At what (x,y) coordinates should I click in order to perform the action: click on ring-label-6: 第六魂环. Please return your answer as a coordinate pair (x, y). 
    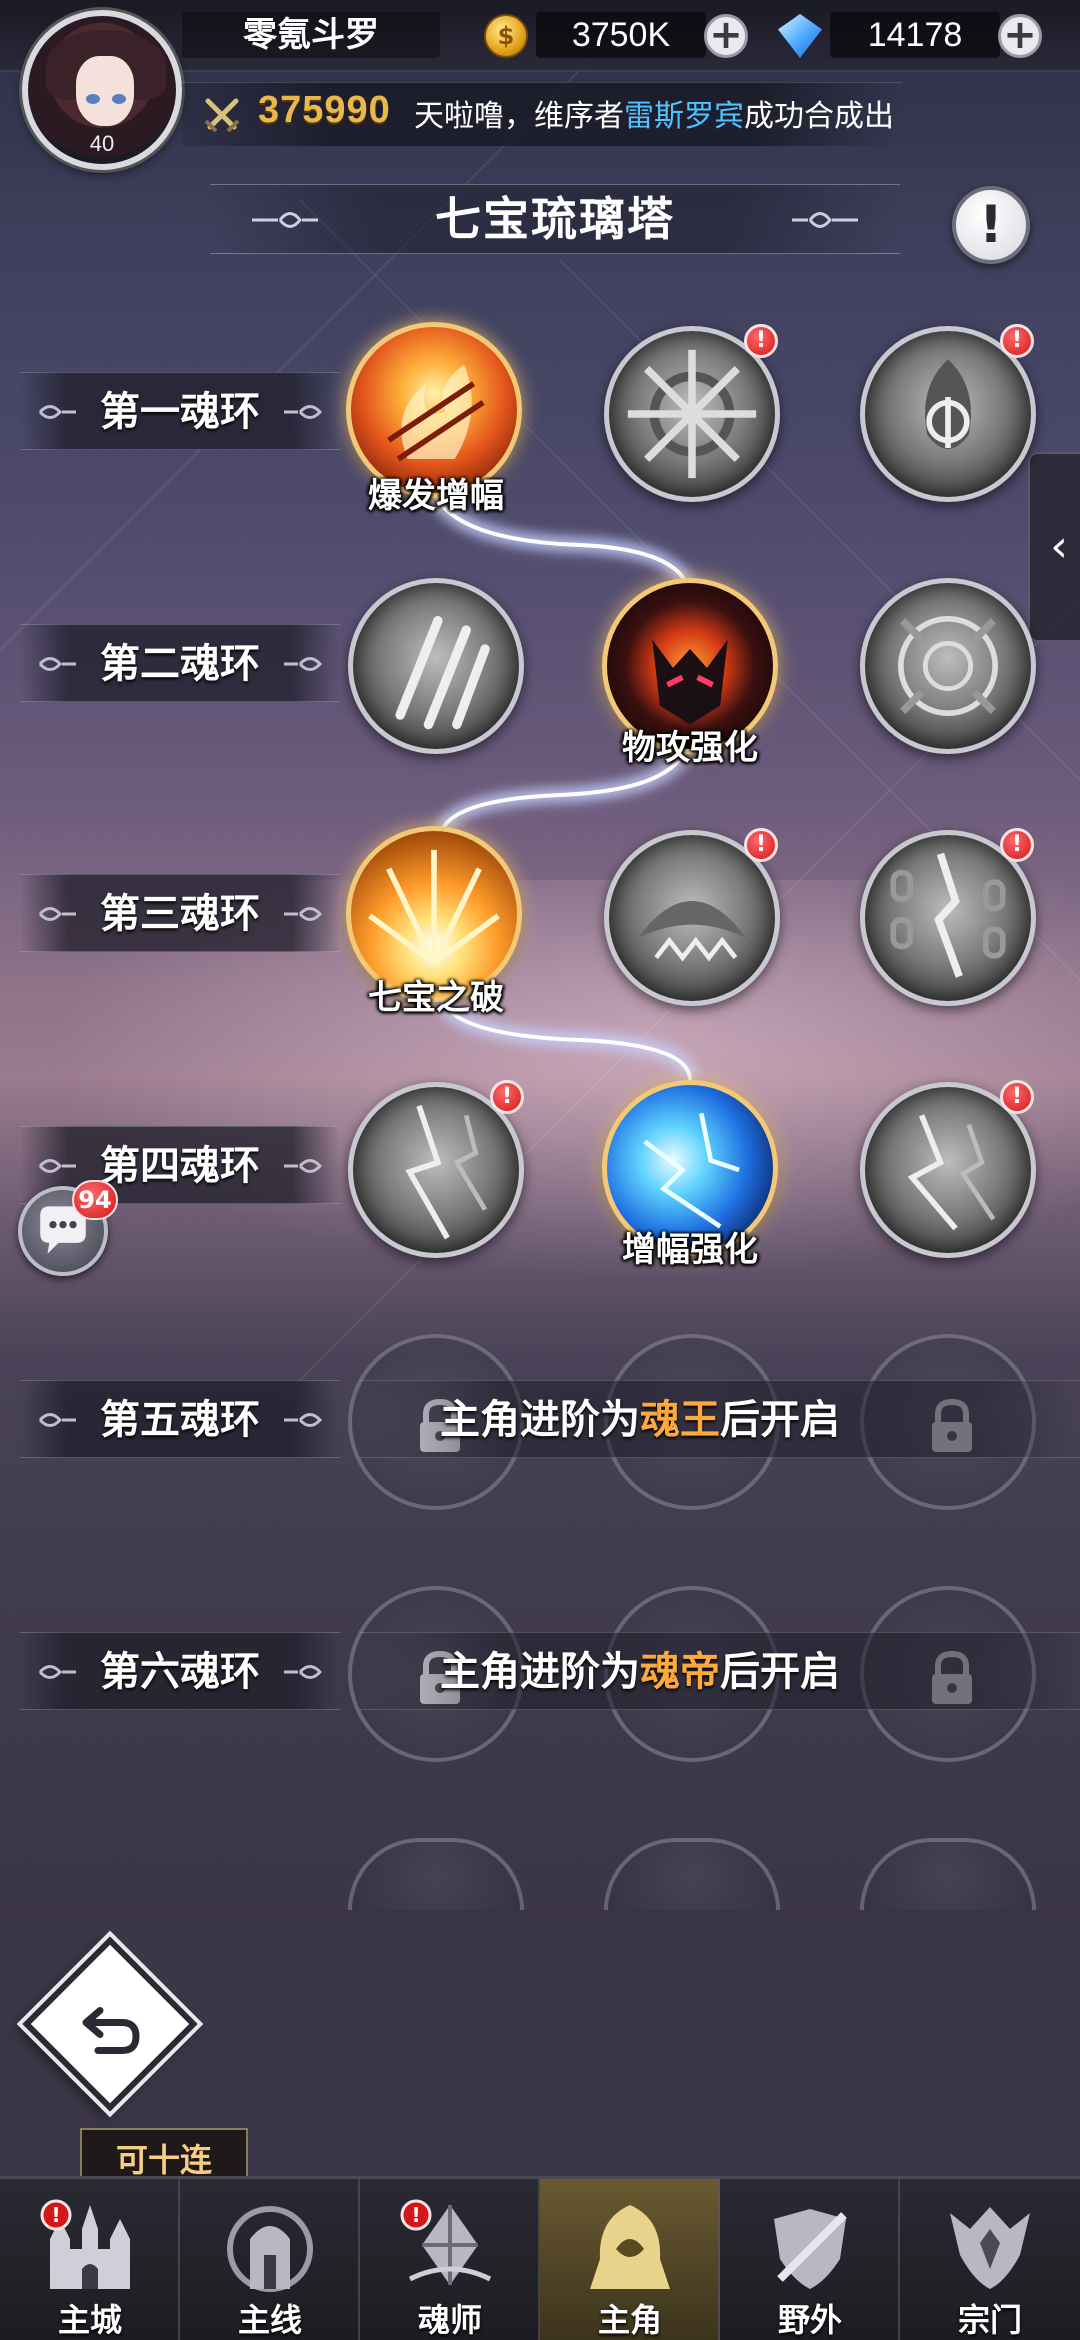
    Looking at the image, I should click on (180, 1671).